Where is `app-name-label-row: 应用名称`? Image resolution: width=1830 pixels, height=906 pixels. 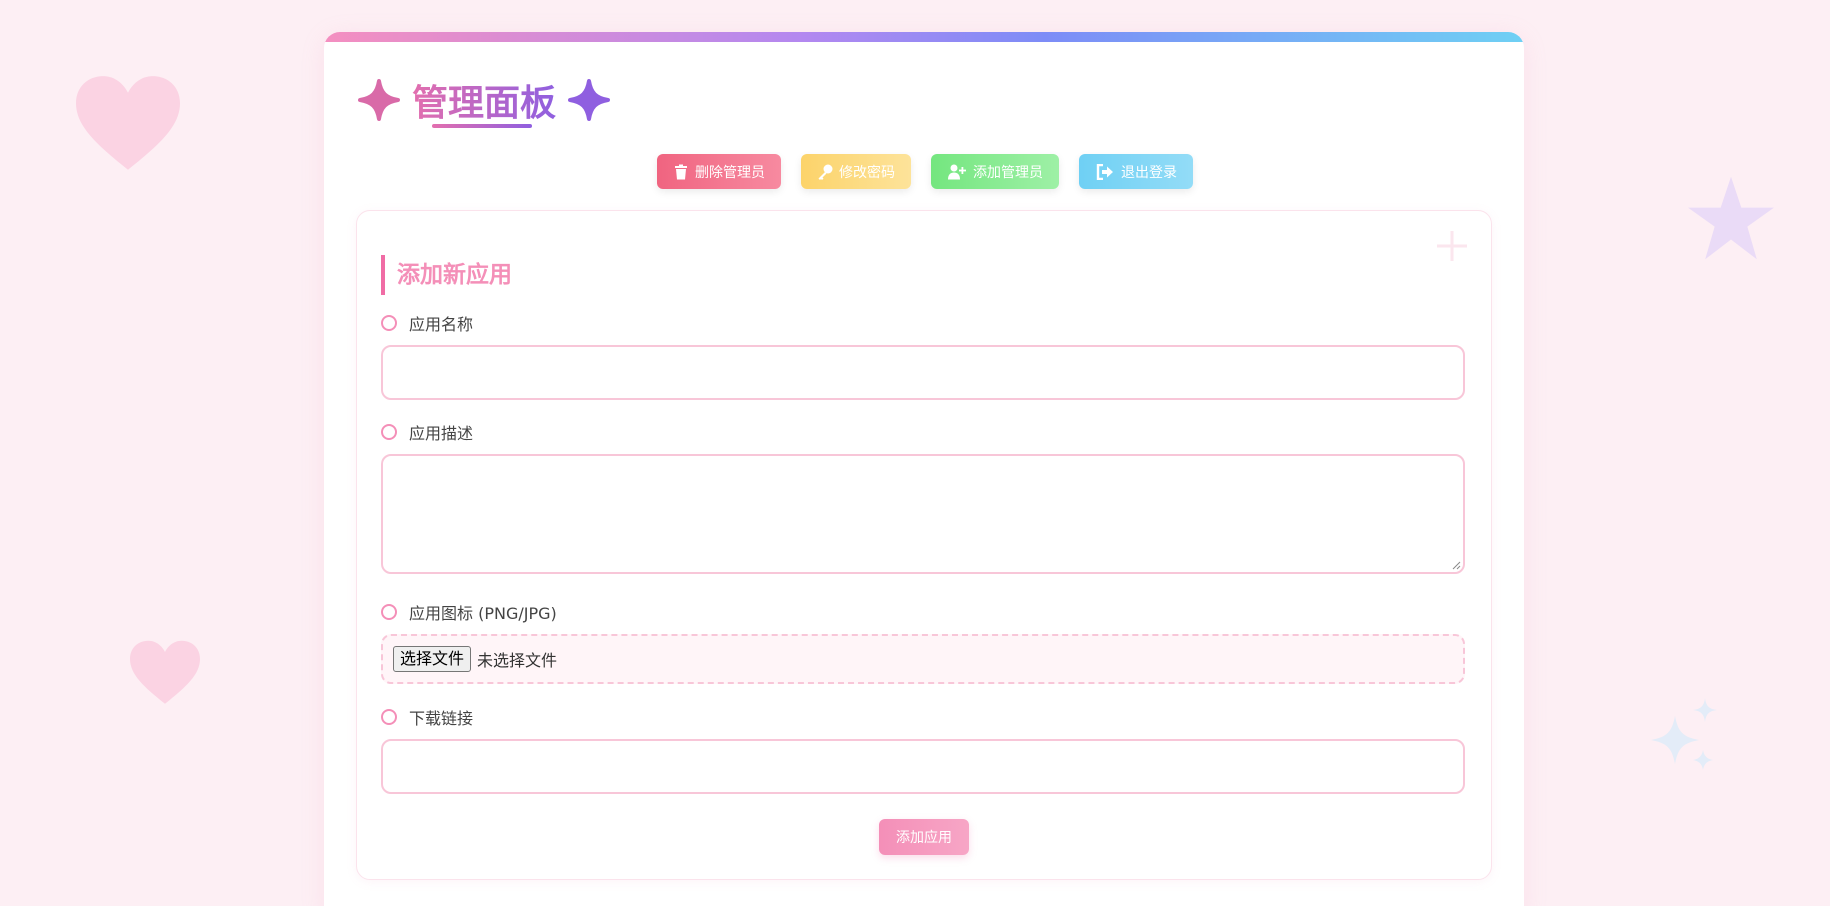 app-name-label-row: 应用名称 is located at coordinates (427, 323).